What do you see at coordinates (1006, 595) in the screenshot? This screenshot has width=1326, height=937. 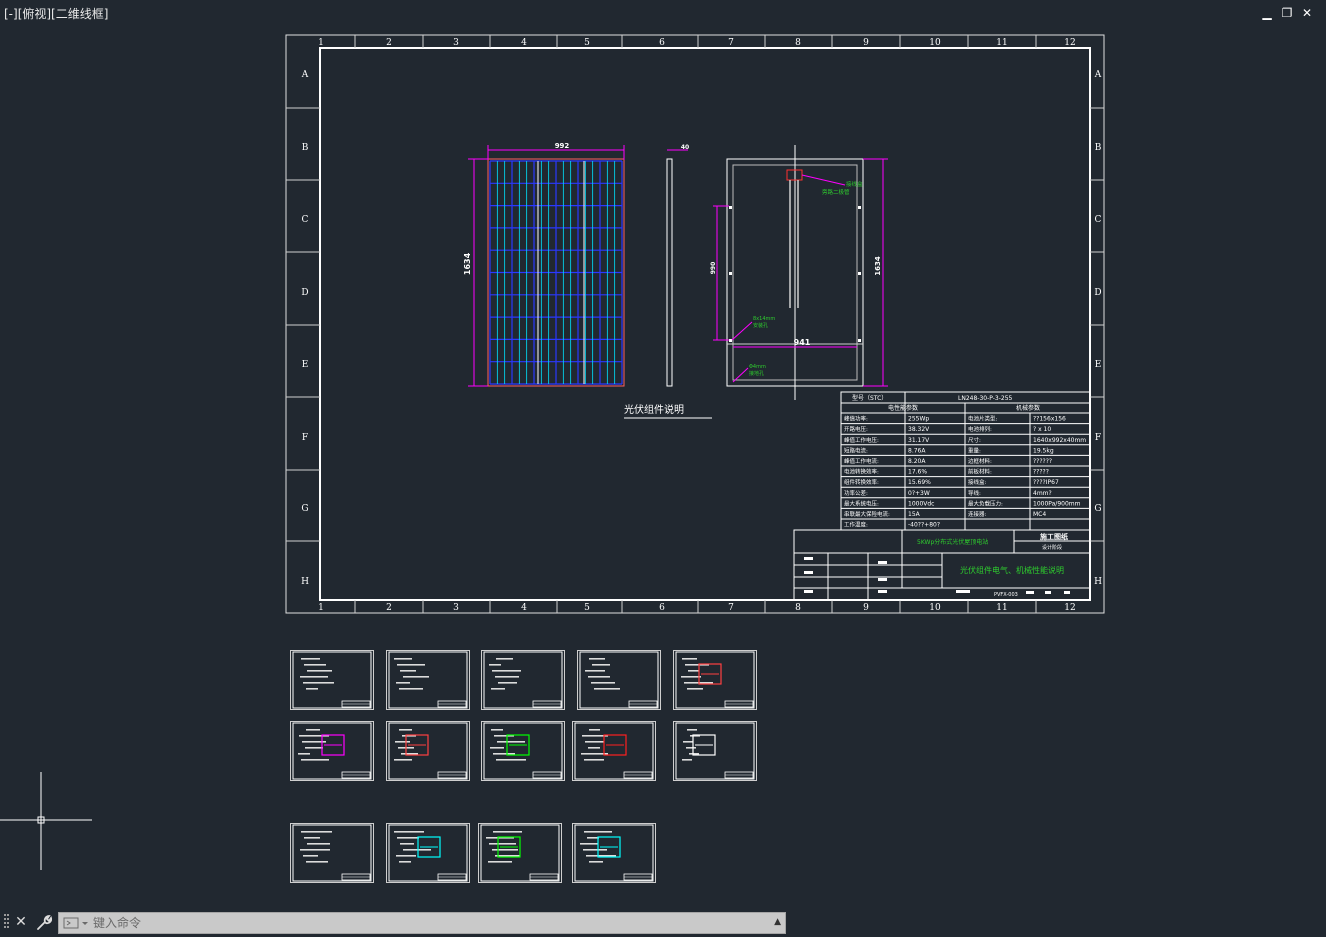 I see `title-block-drawing-no: PVFX-003` at bounding box center [1006, 595].